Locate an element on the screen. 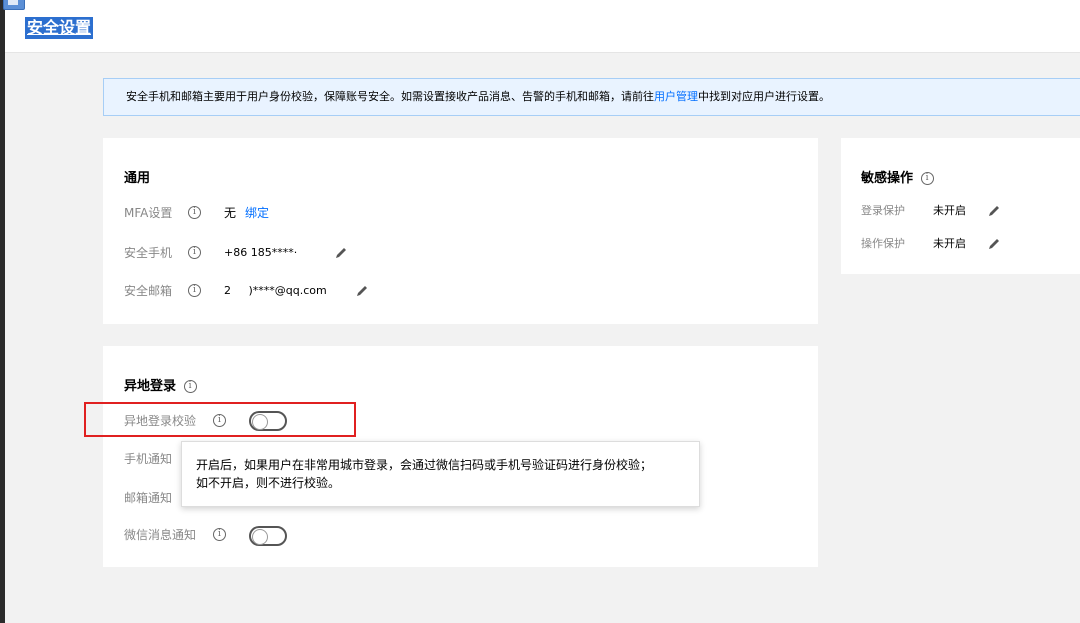  app-icon is located at coordinates (14, 5).